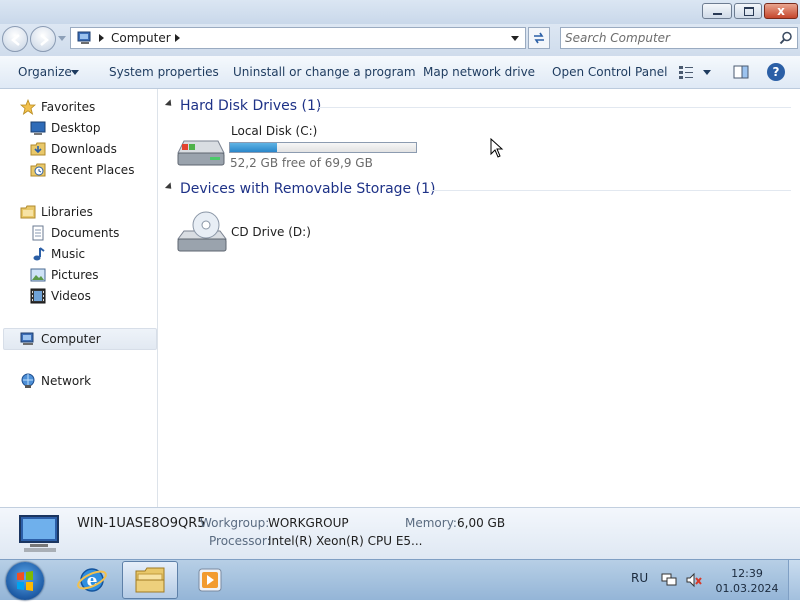  What do you see at coordinates (84, 149) in the screenshot?
I see `nav-downloads-label: Downloads` at bounding box center [84, 149].